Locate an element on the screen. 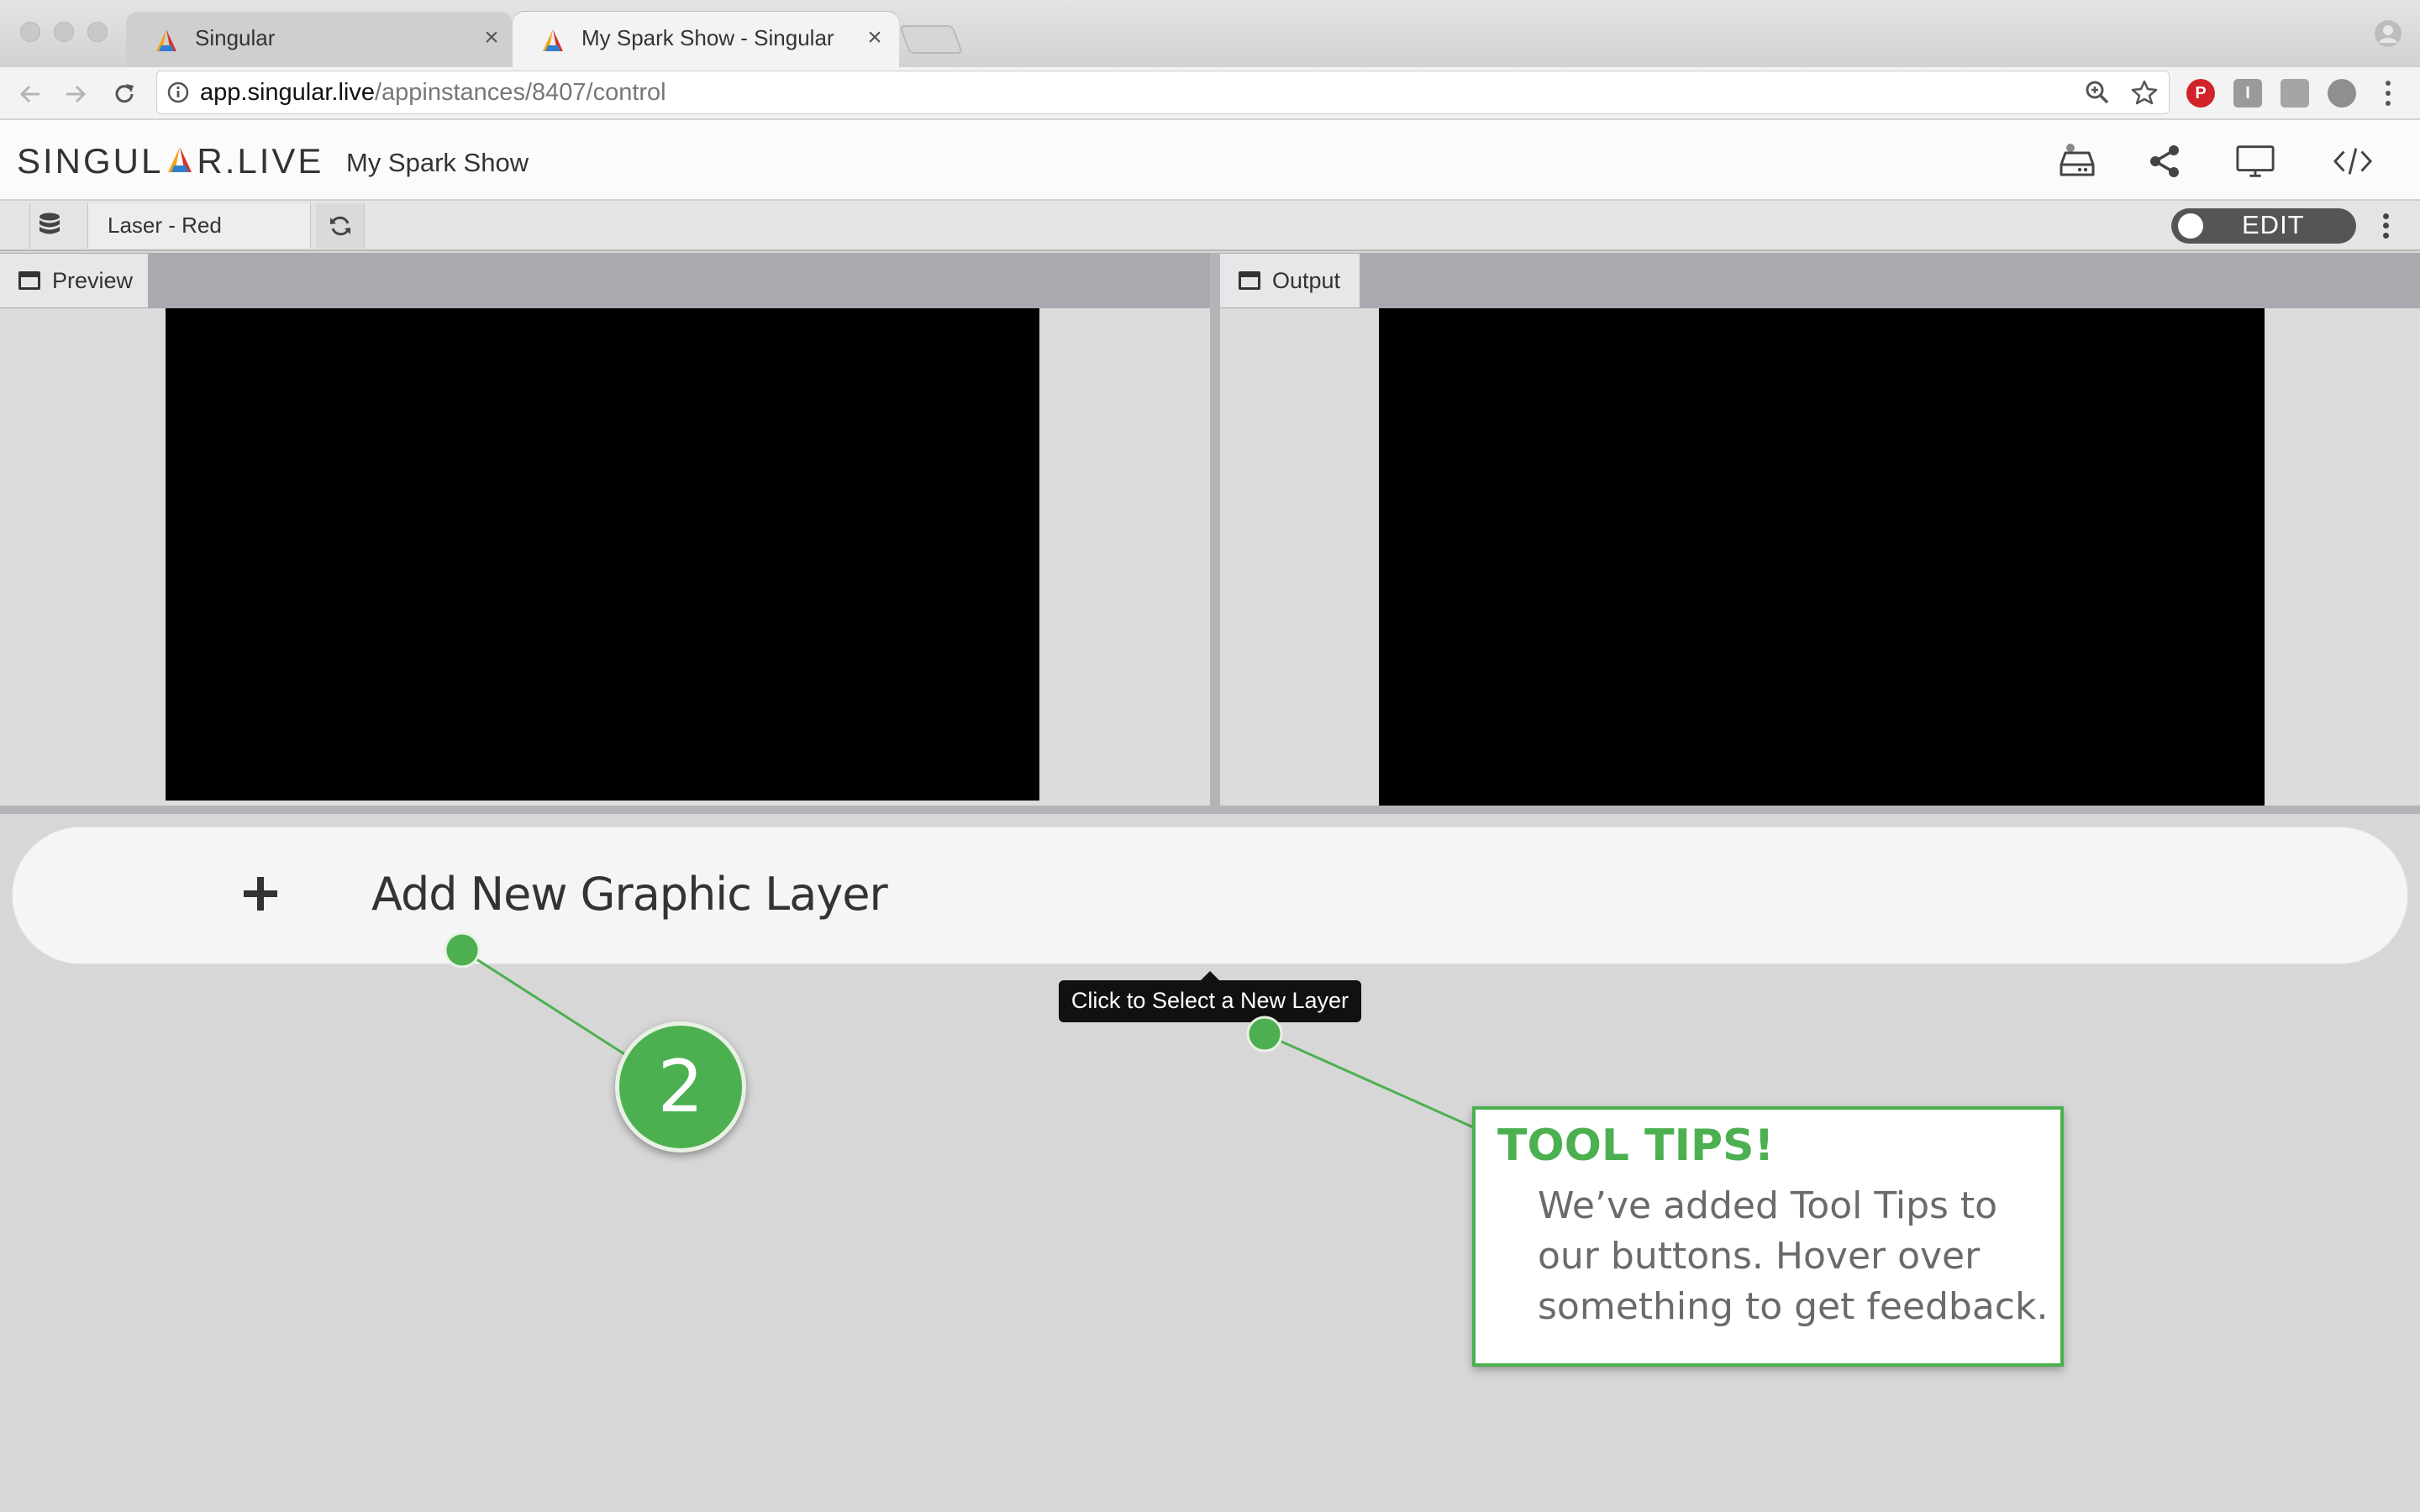 This screenshot has width=2420, height=1512. forward-button is located at coordinates (75, 94).